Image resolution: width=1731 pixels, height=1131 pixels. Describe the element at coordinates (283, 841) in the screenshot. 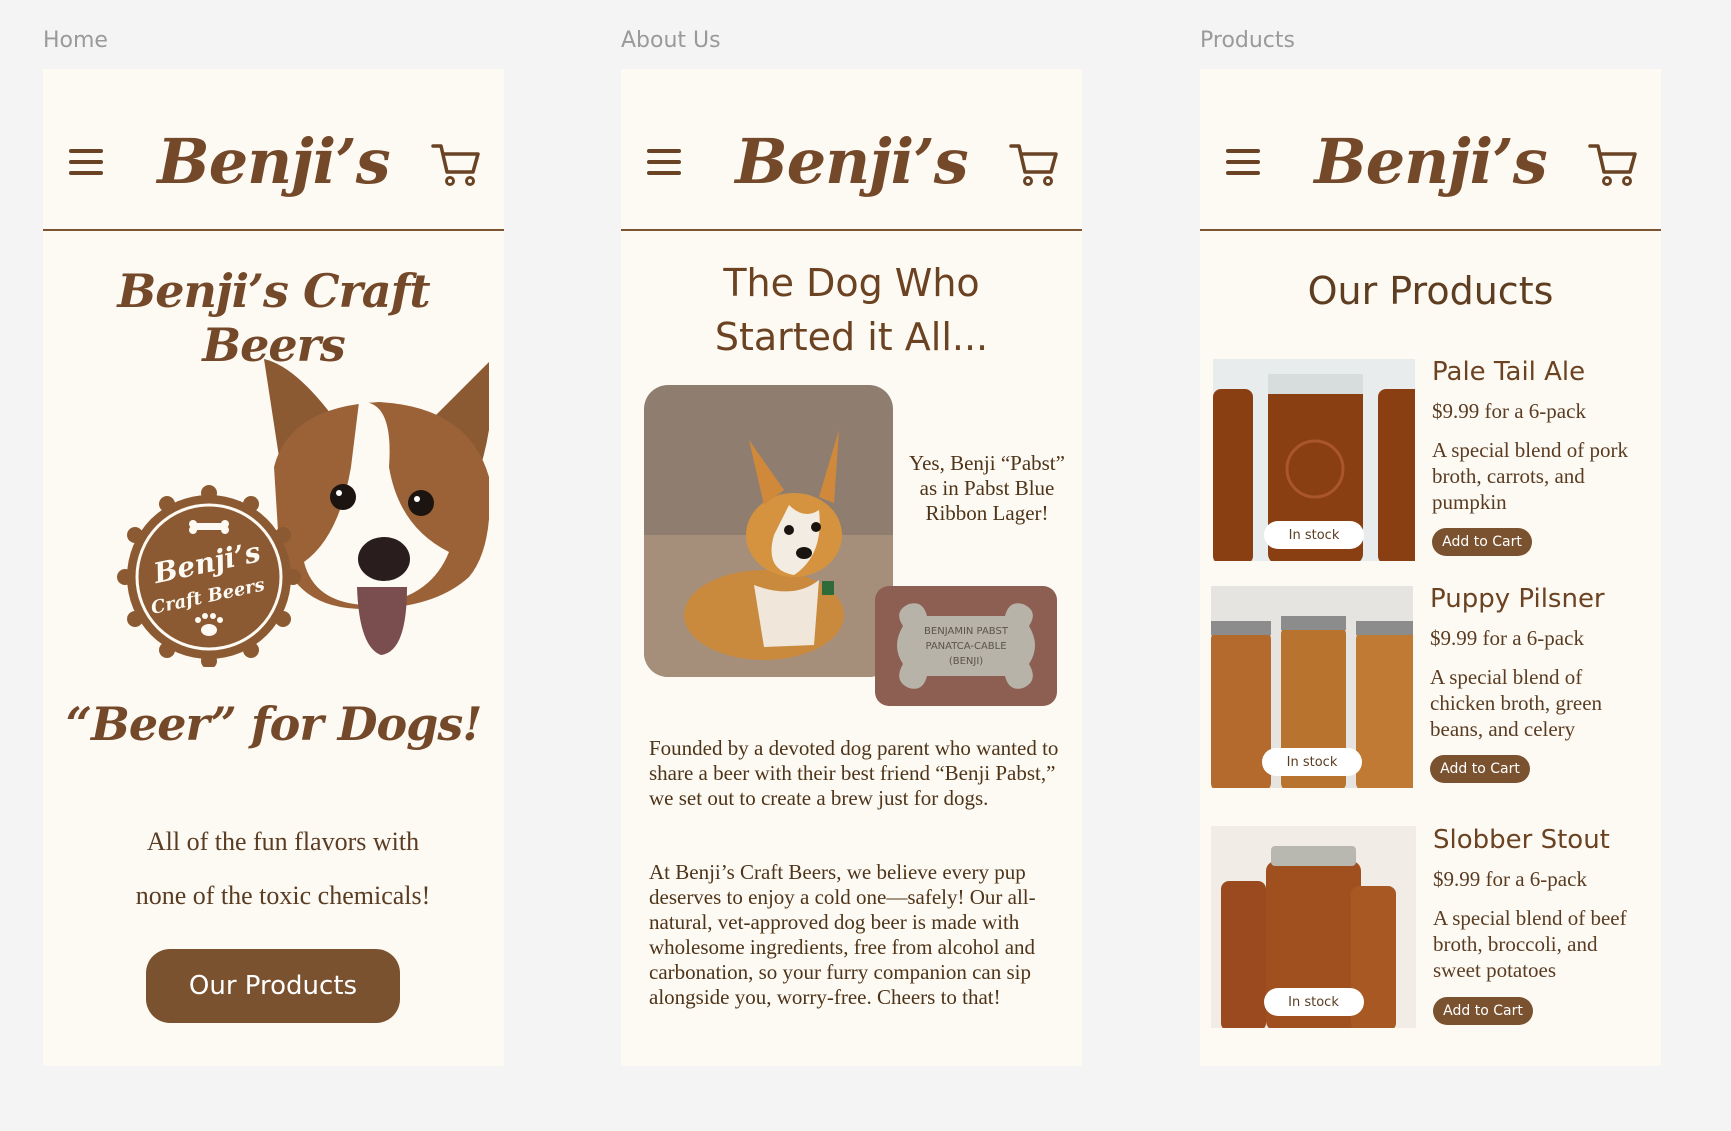

I see `subtitle-line-1: All of the fun flavors with` at that location.